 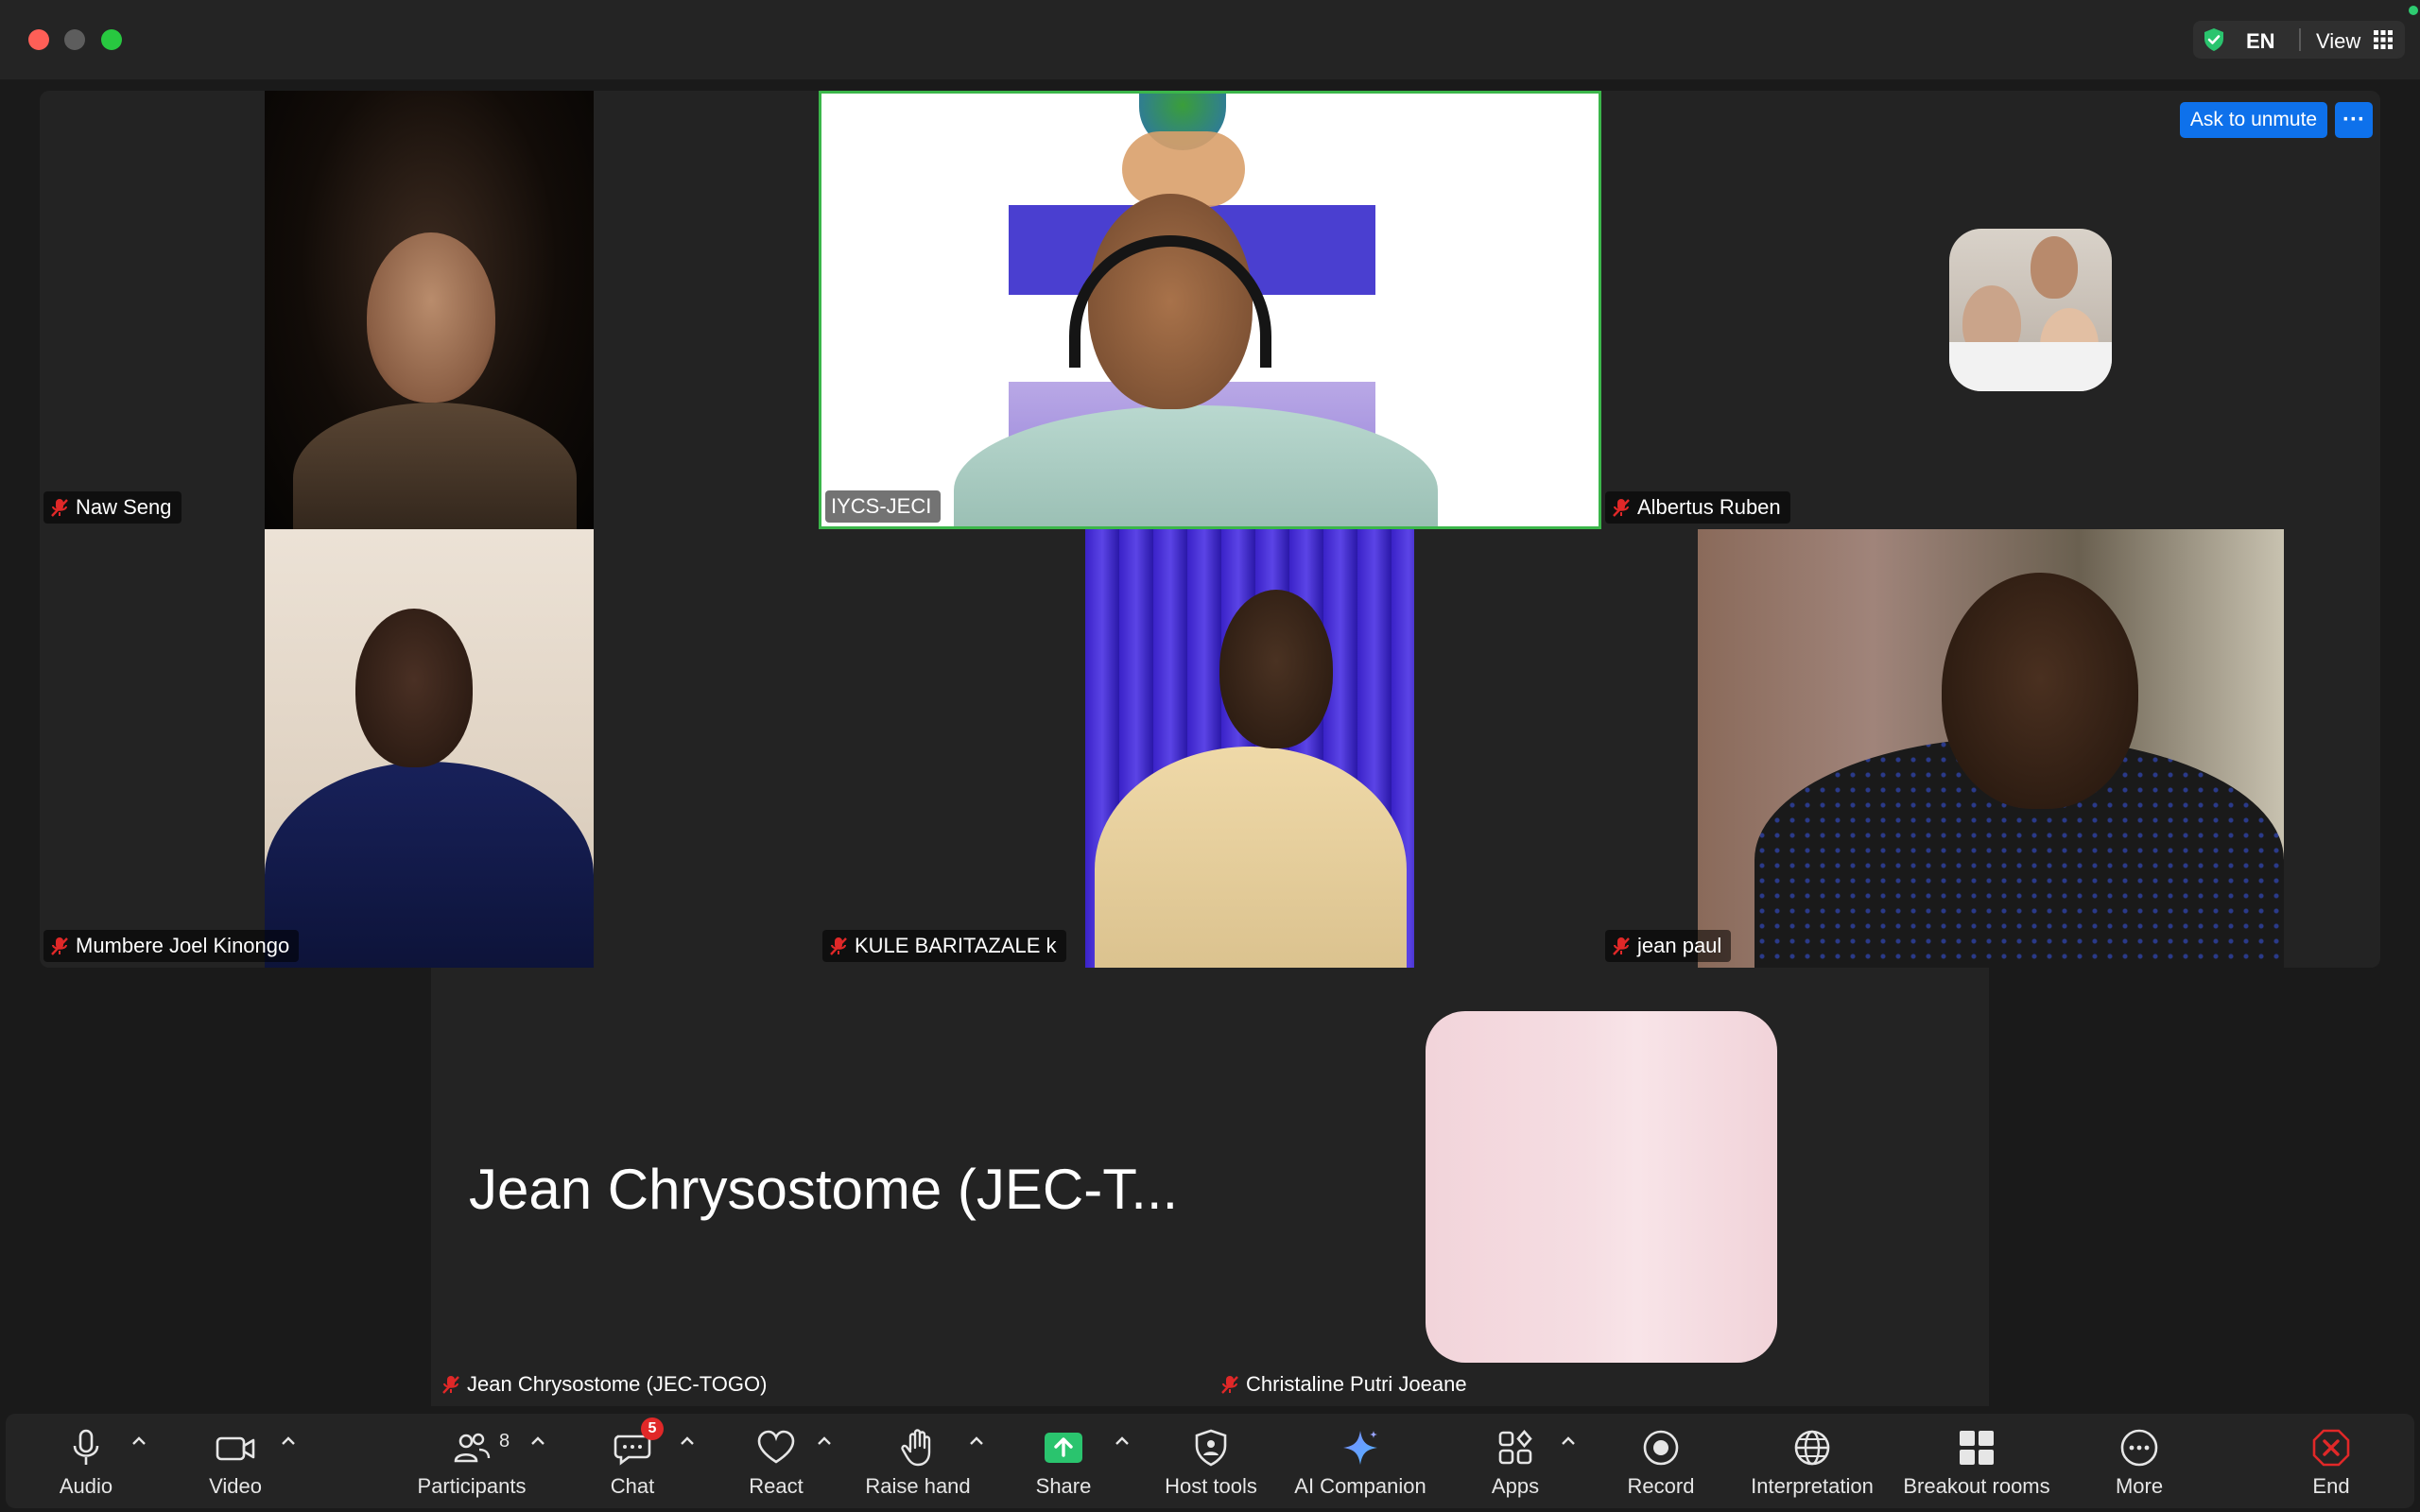 I want to click on participant-nametag: IYCS-JECI, so click(x=883, y=506).